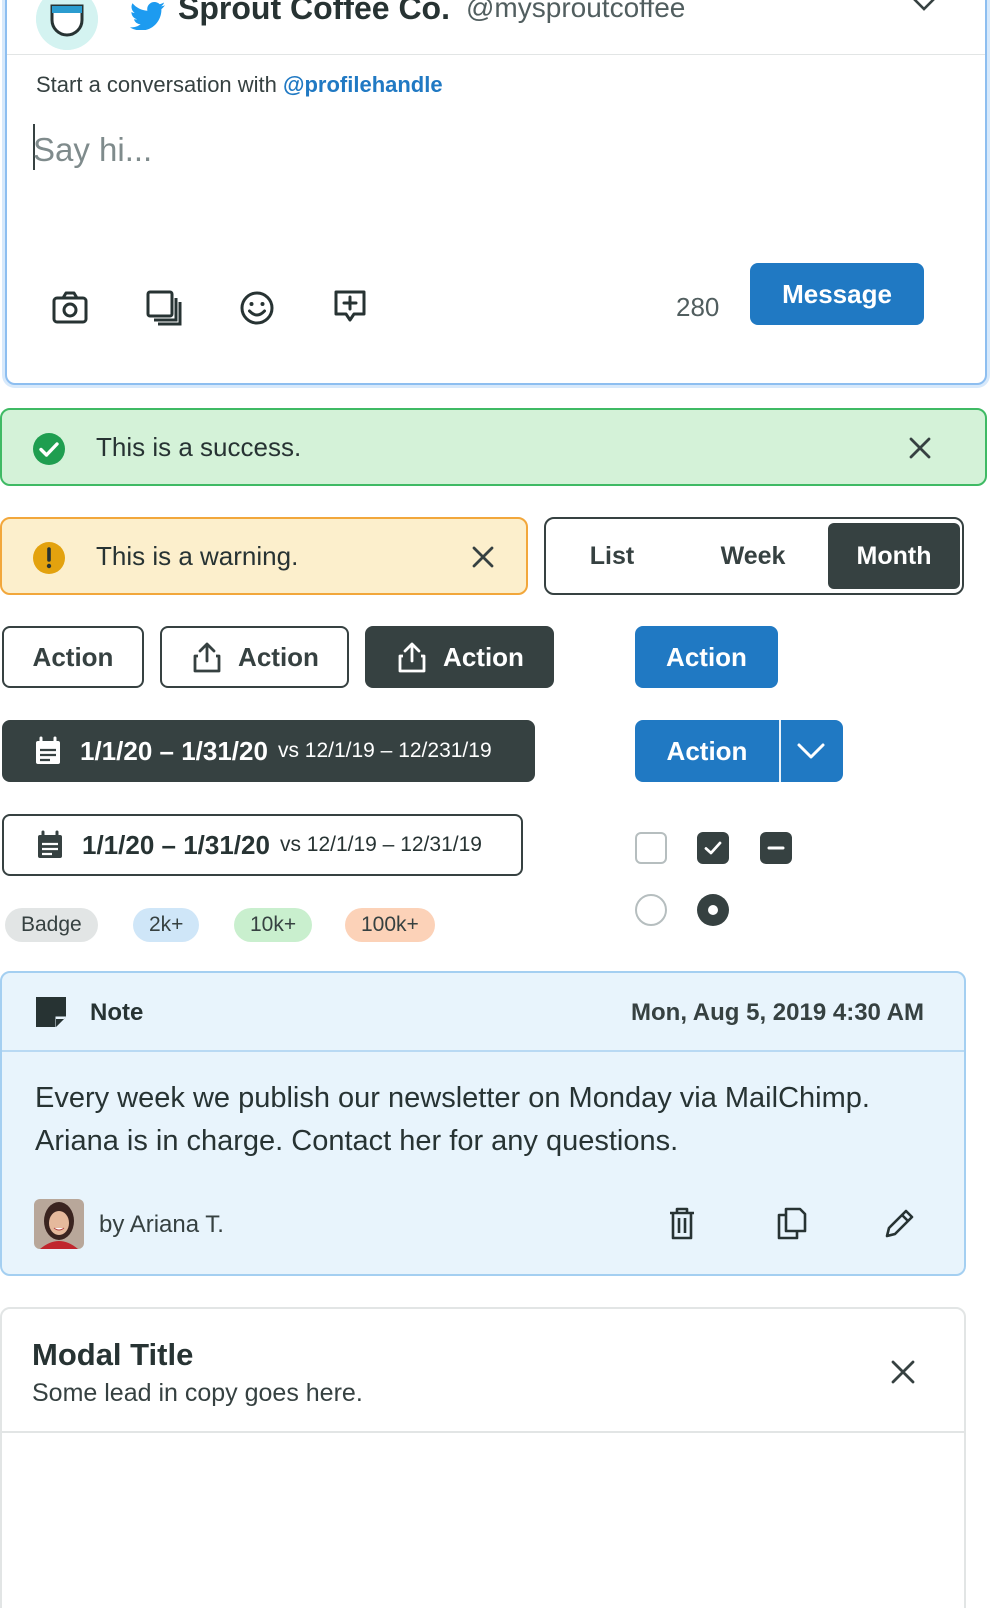  What do you see at coordinates (612, 556) in the screenshot?
I see `tab-list: List` at bounding box center [612, 556].